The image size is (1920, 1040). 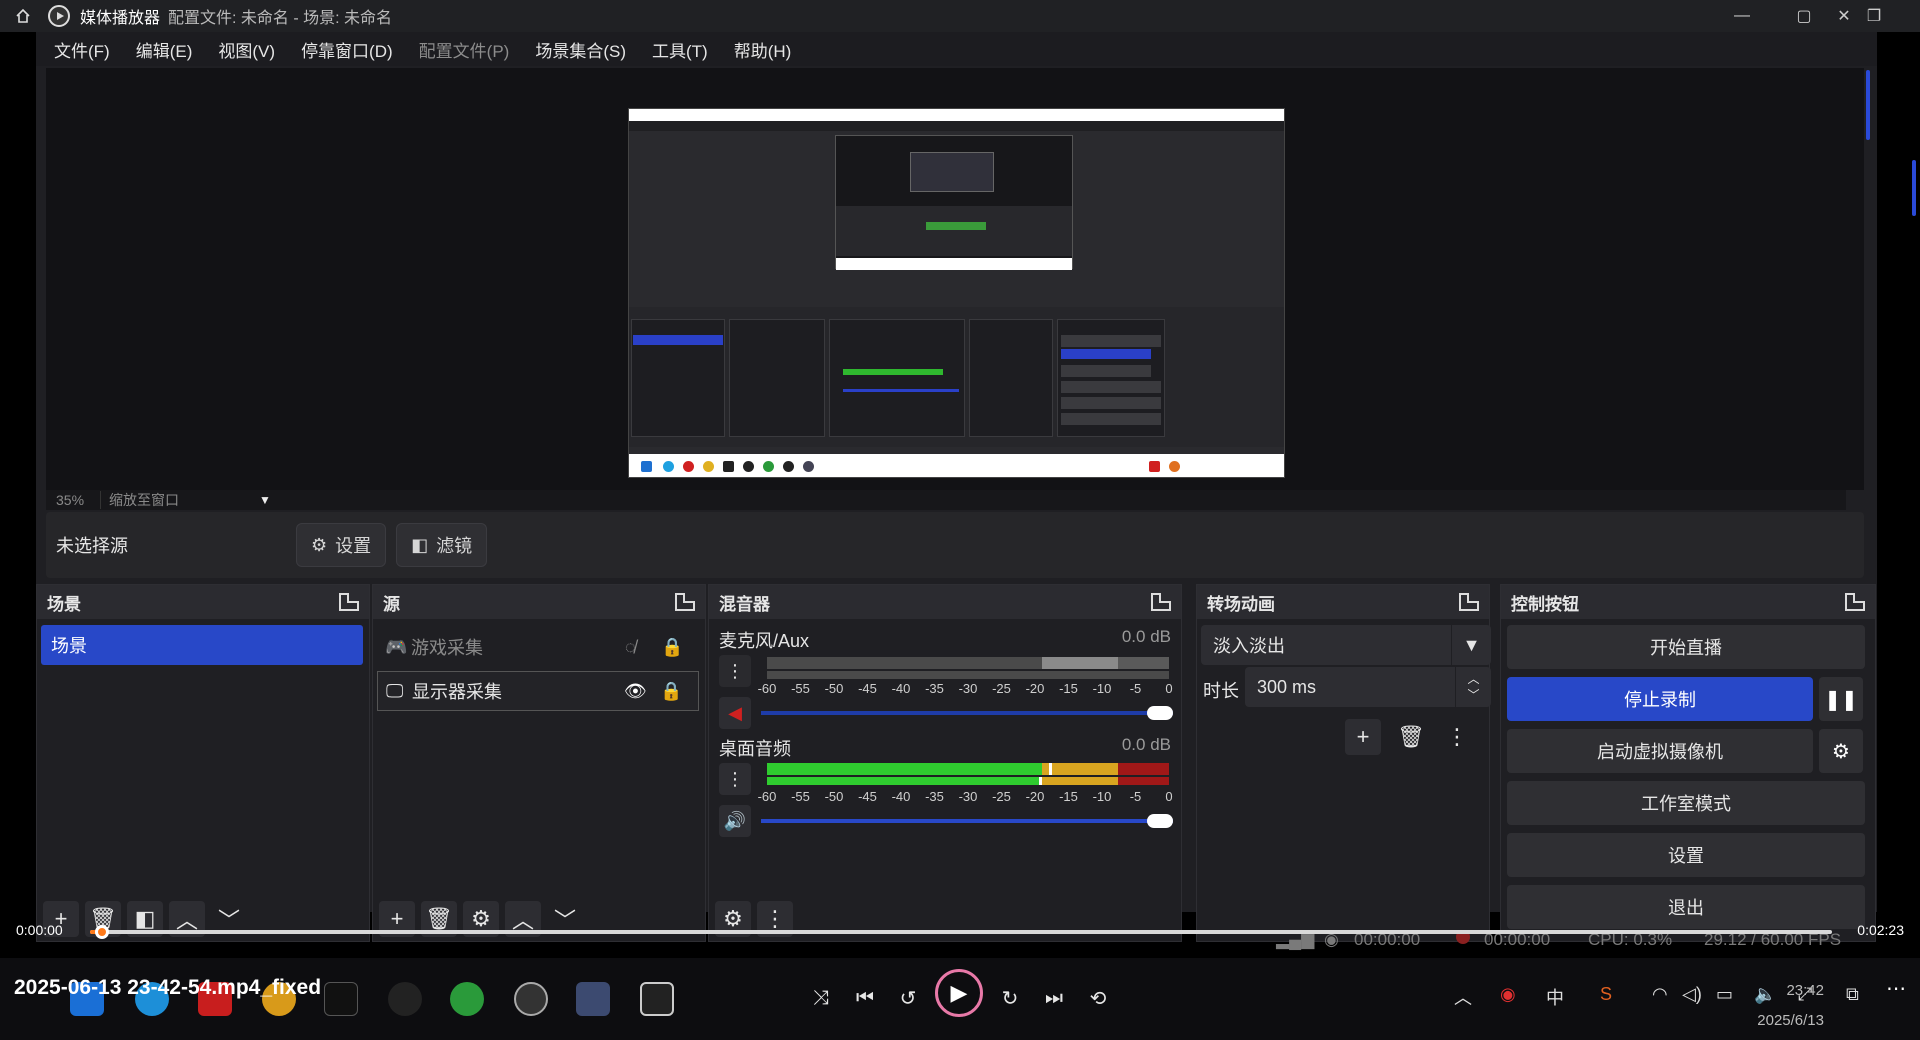 I want to click on meter-tick-label: -35, so click(x=934, y=796).